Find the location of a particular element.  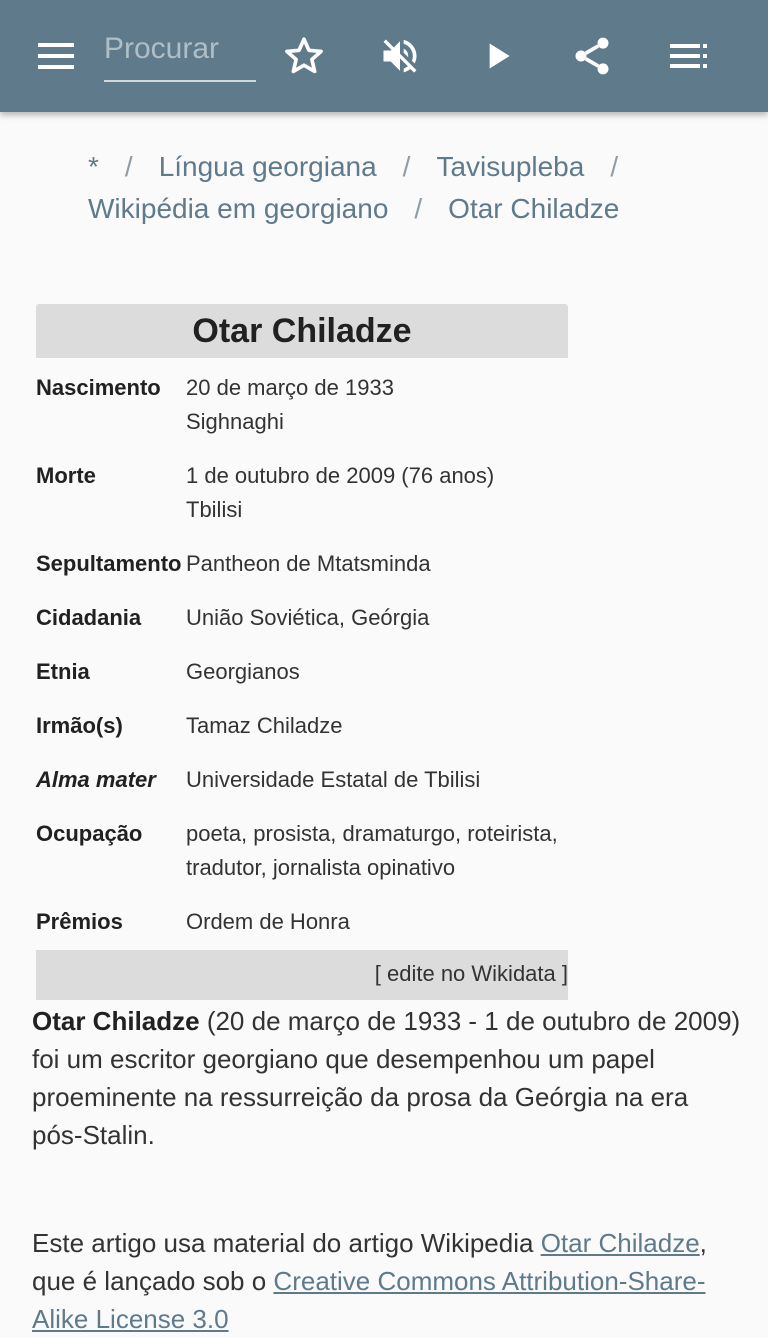

breadcrumb-item: Wikipédia em georgiano is located at coordinates (238, 208).